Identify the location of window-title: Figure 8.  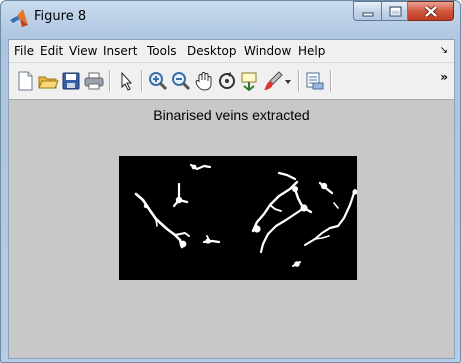
(60, 16).